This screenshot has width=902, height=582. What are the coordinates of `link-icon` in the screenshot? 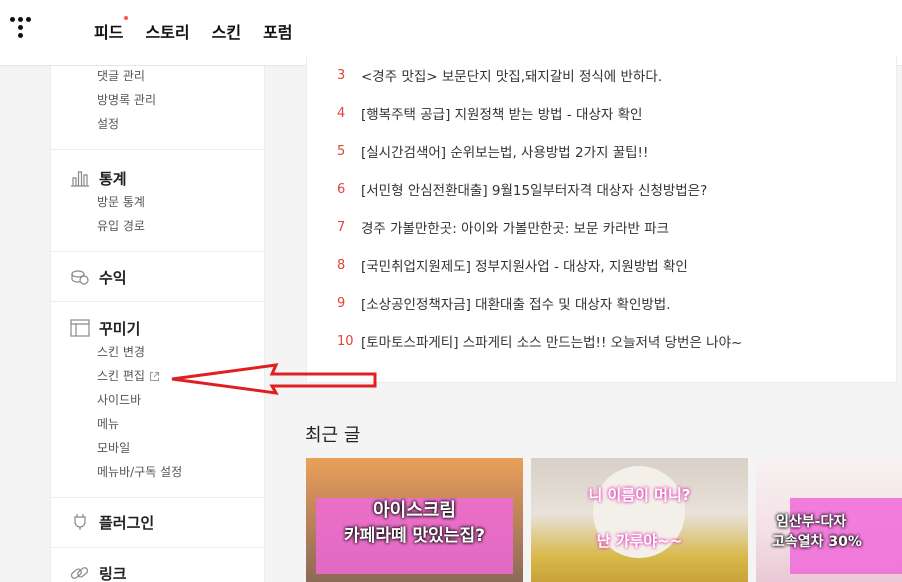 It's located at (79, 573).